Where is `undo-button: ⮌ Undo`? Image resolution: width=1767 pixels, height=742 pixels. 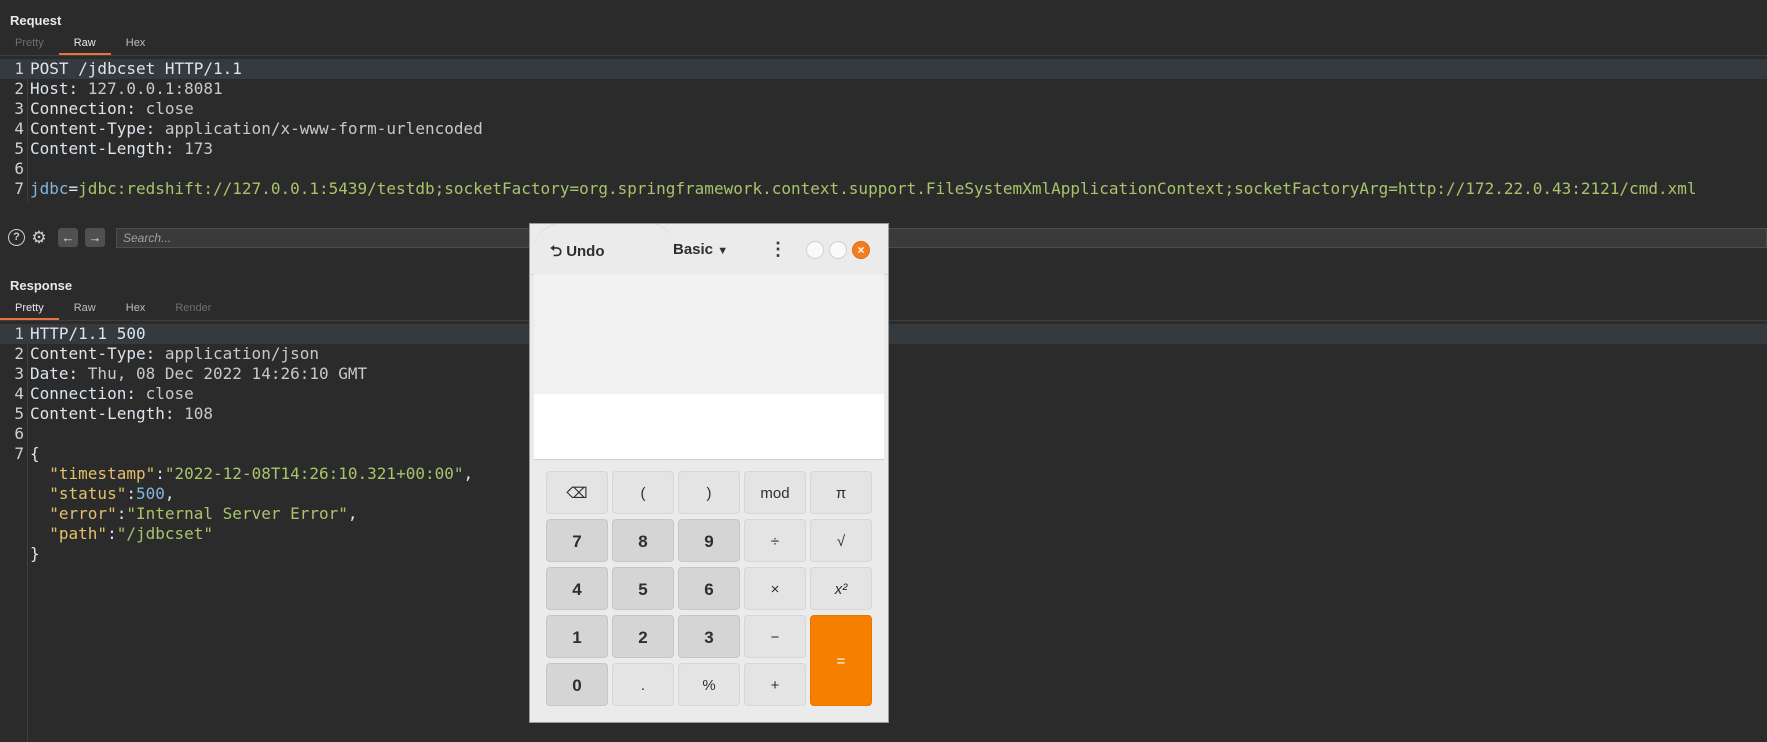
undo-button: ⮌ Undo is located at coordinates (577, 253).